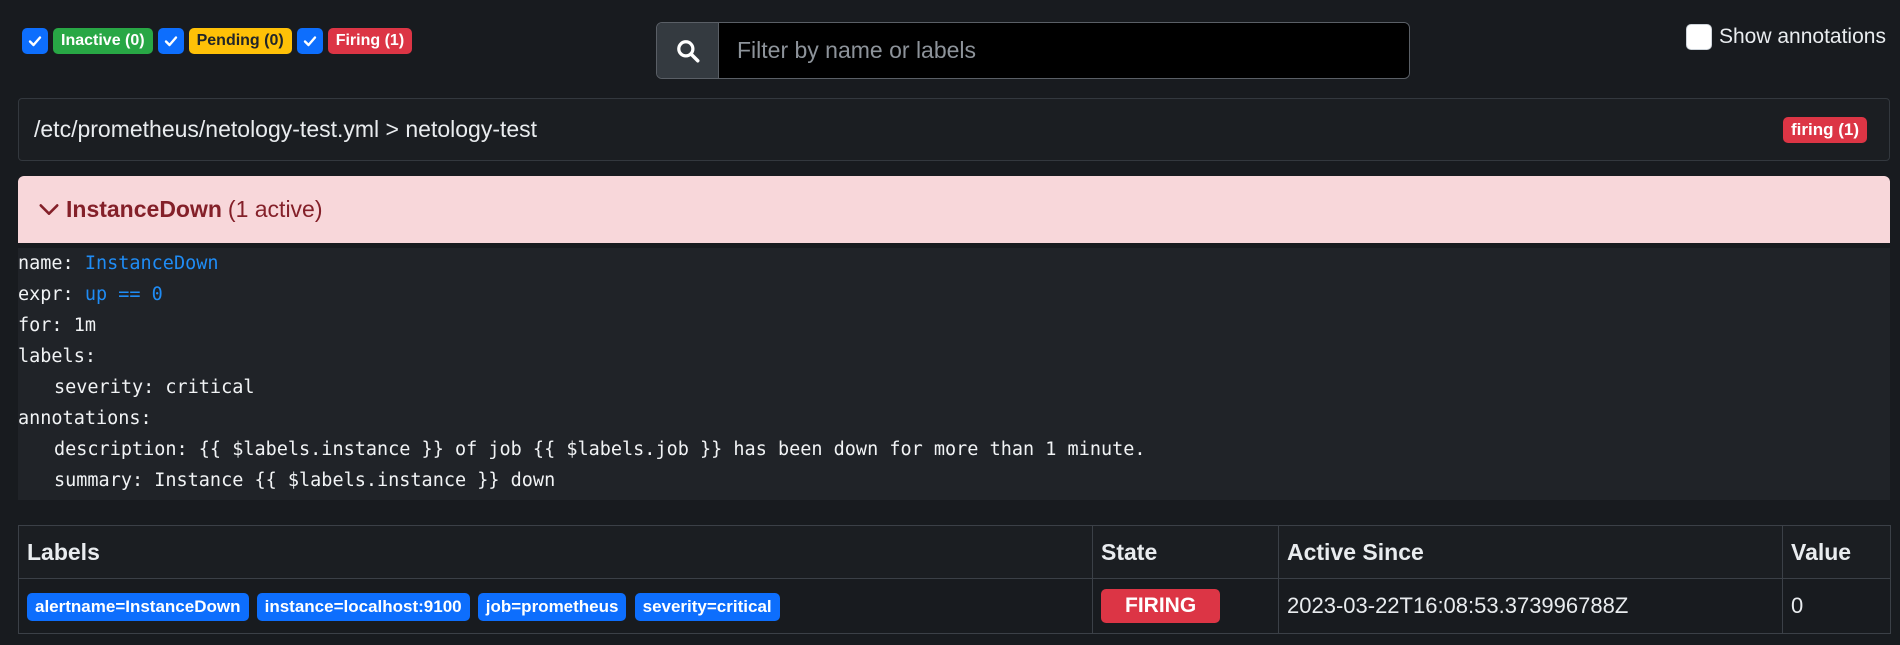  I want to click on rule-name-link: InstanceDown, so click(152, 263).